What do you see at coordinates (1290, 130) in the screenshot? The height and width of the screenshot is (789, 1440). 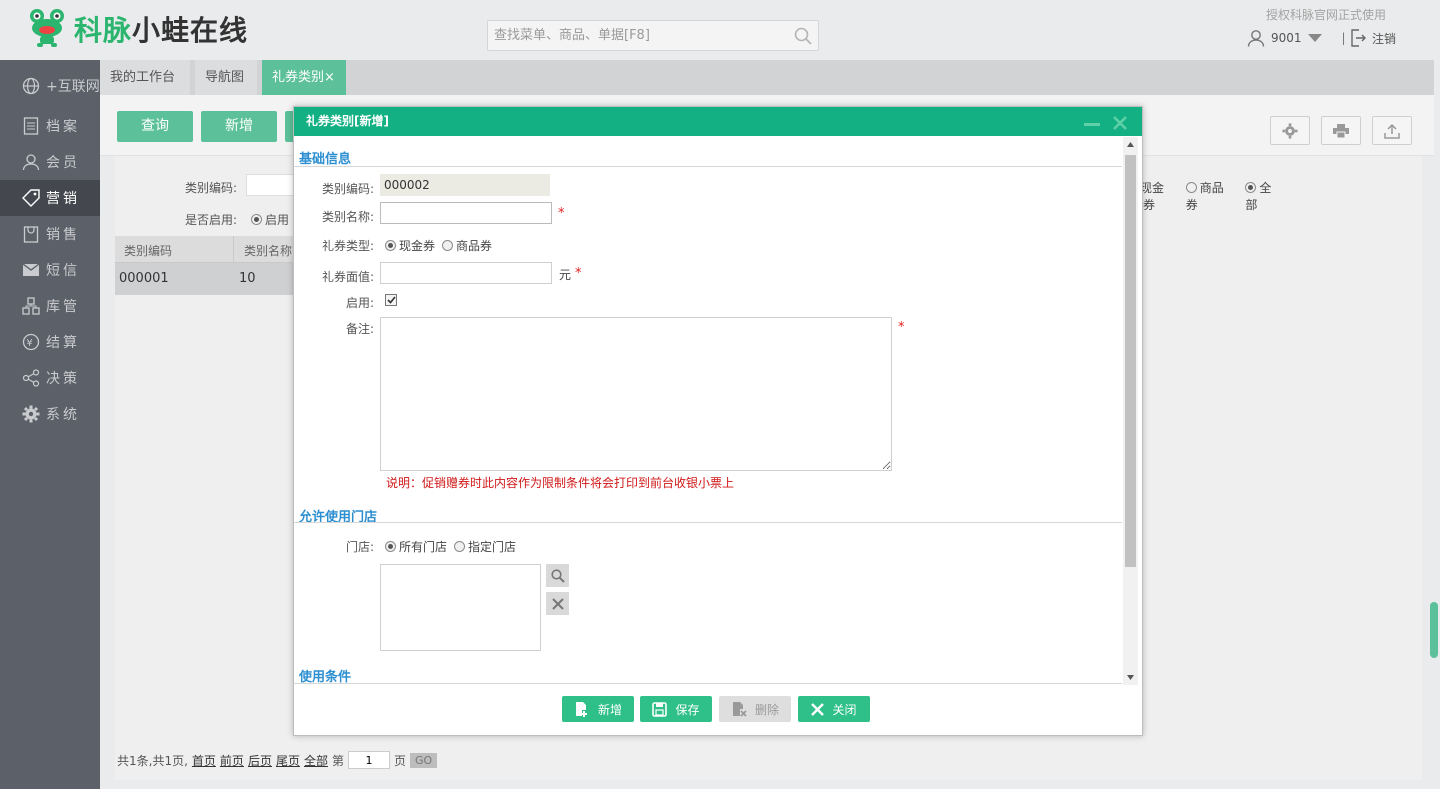 I see `settings-button` at bounding box center [1290, 130].